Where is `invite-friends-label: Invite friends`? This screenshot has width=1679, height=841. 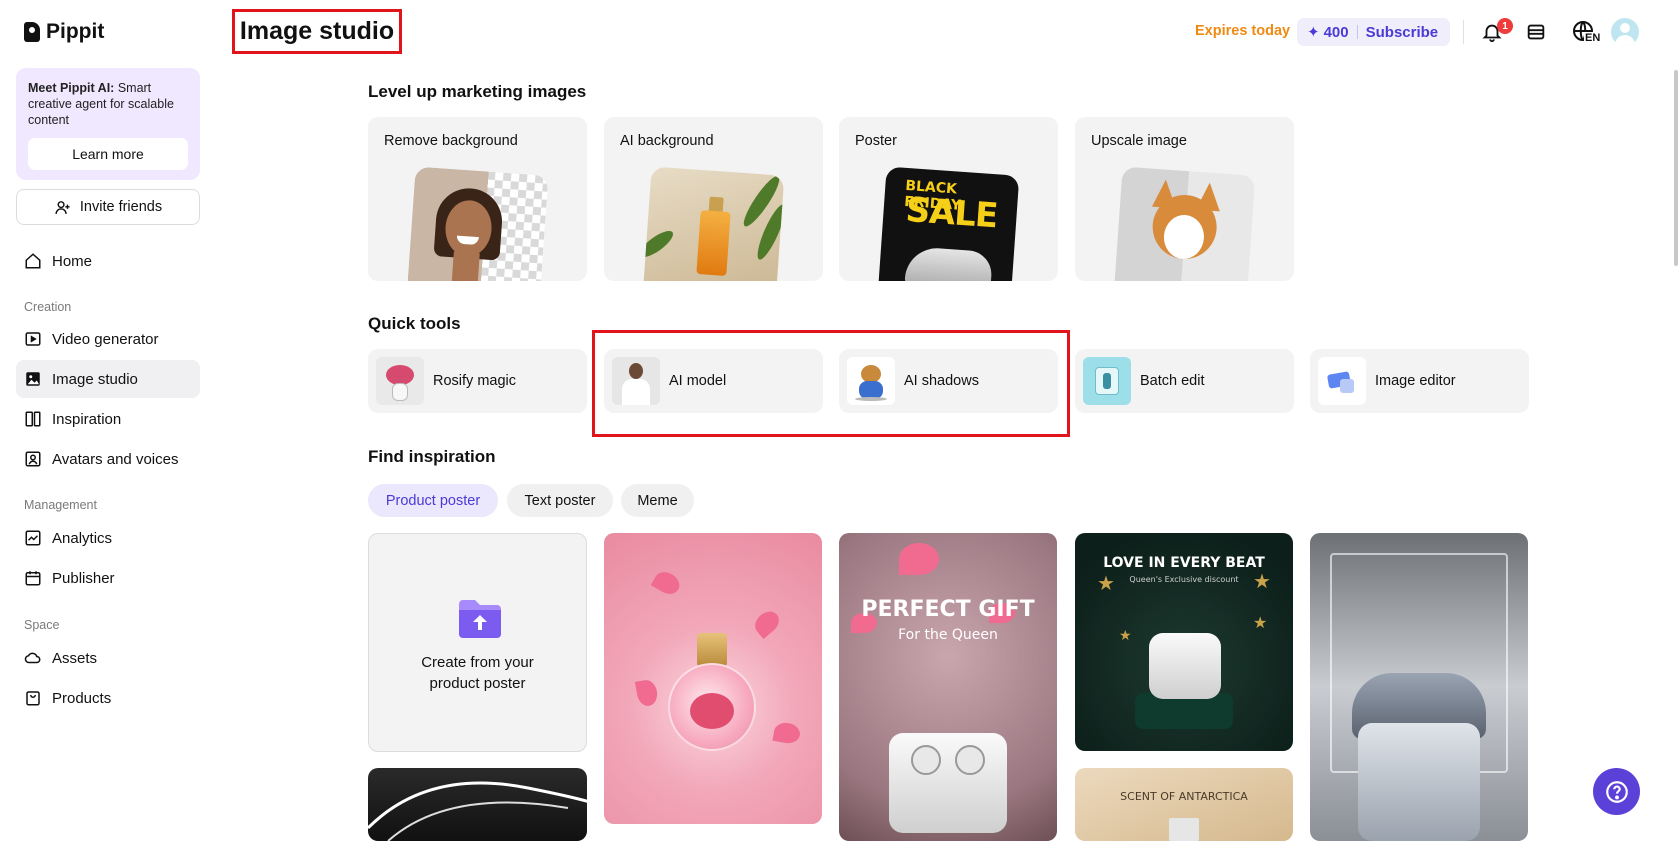 invite-friends-label: Invite friends is located at coordinates (121, 207).